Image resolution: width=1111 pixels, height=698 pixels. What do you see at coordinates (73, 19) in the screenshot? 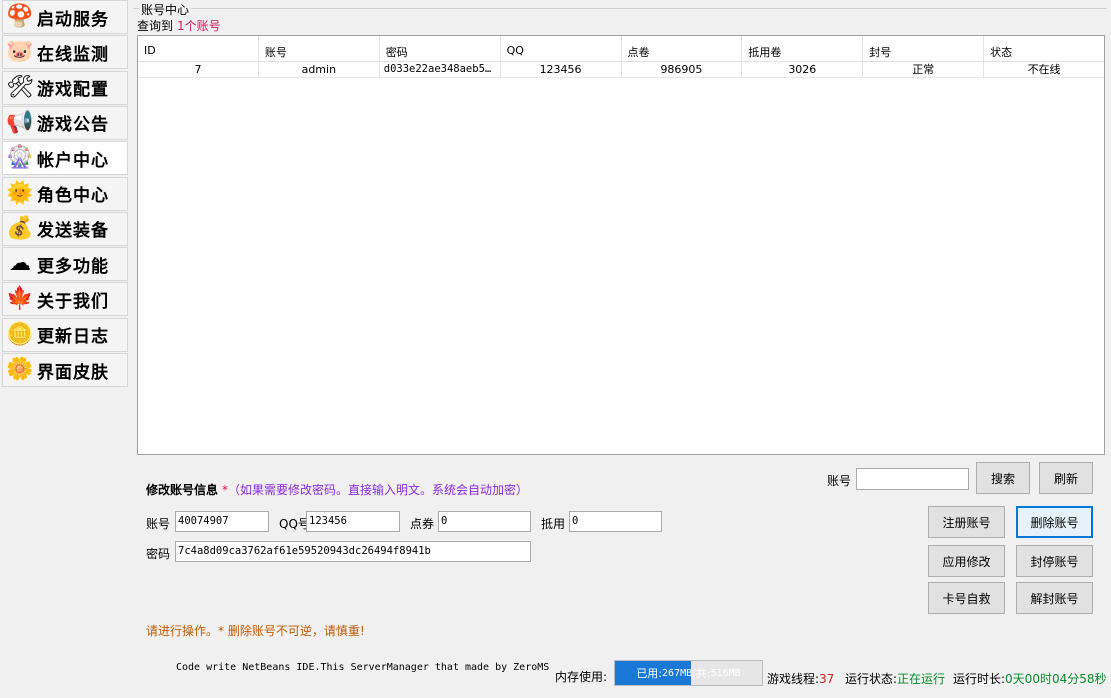
I see `sidebar-item-label: 启动服务` at bounding box center [73, 19].